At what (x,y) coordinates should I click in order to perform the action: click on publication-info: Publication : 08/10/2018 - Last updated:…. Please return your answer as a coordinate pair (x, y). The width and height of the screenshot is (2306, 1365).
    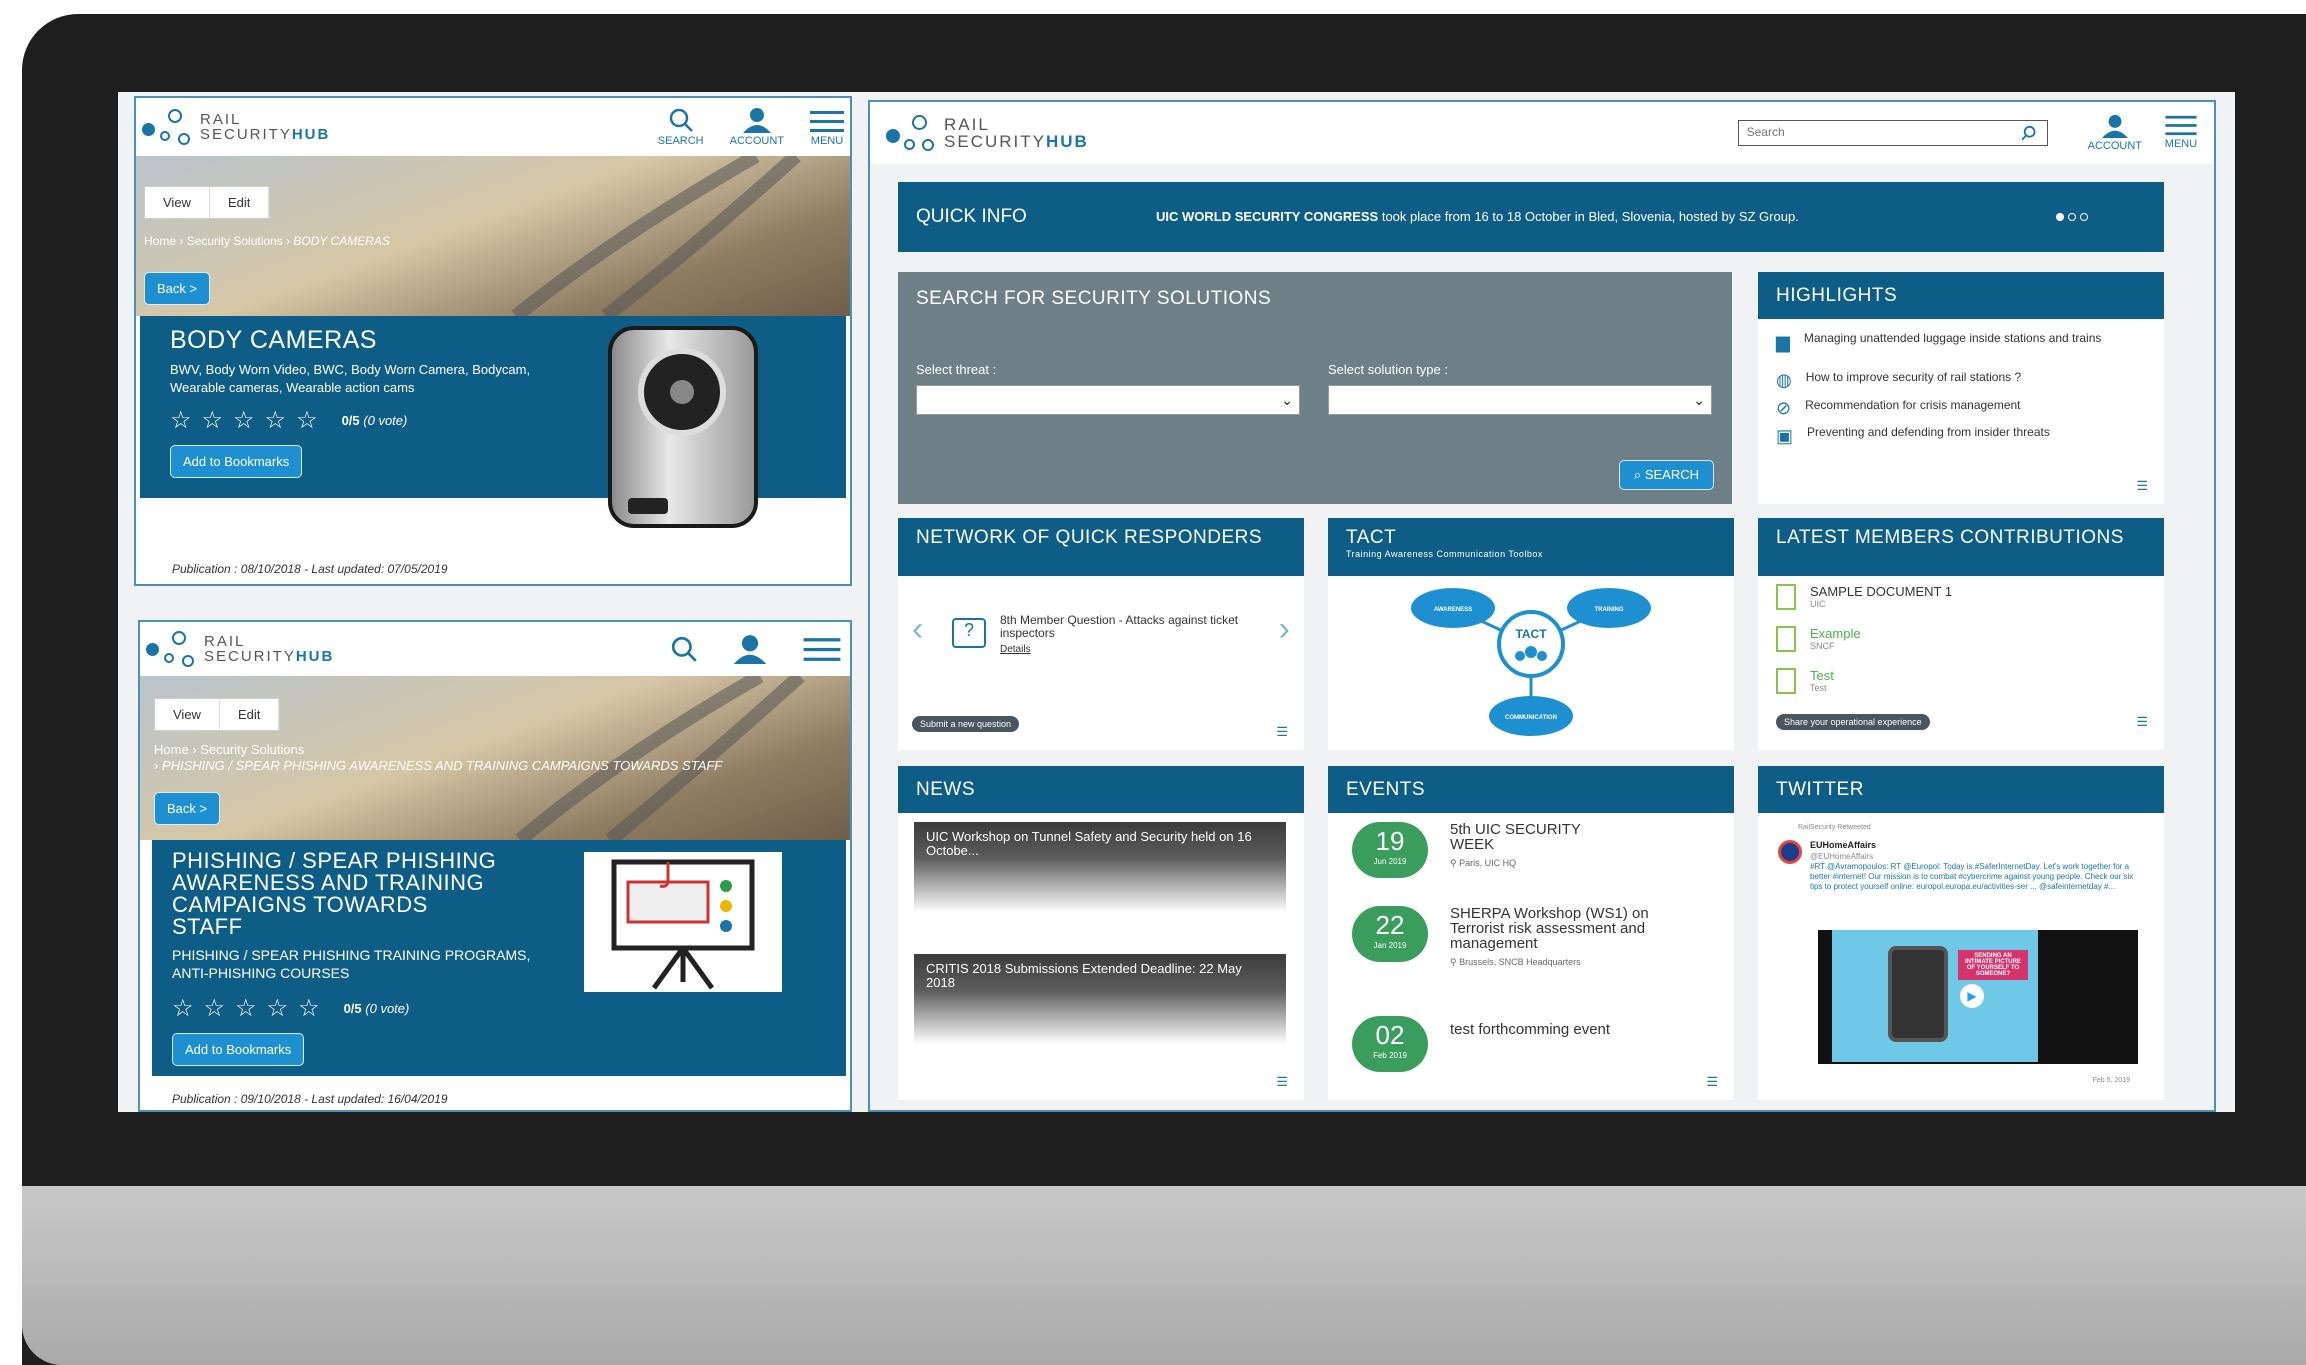
    Looking at the image, I should click on (310, 569).